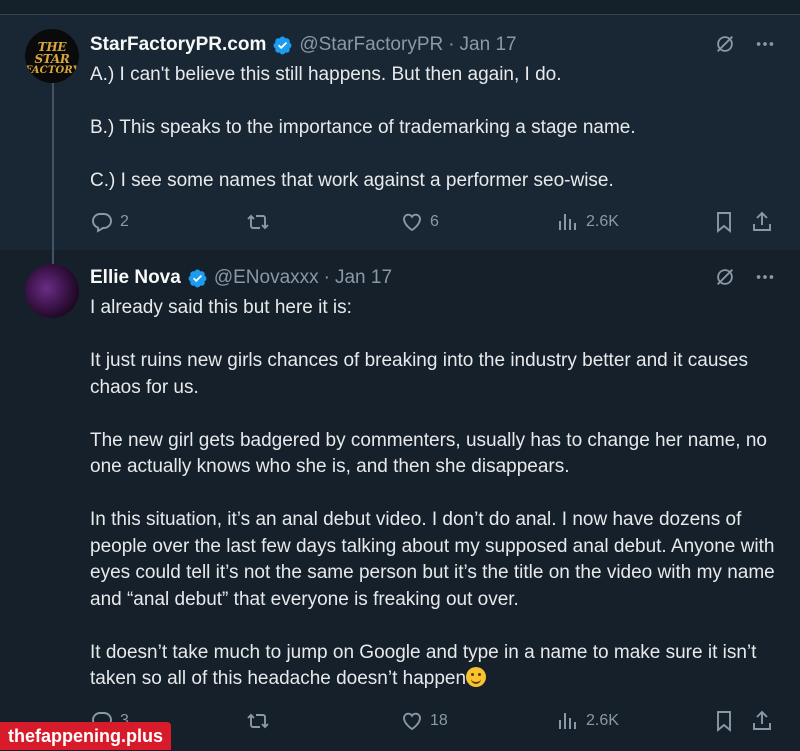  Describe the element at coordinates (52, 291) in the screenshot. I see `avatar` at that location.